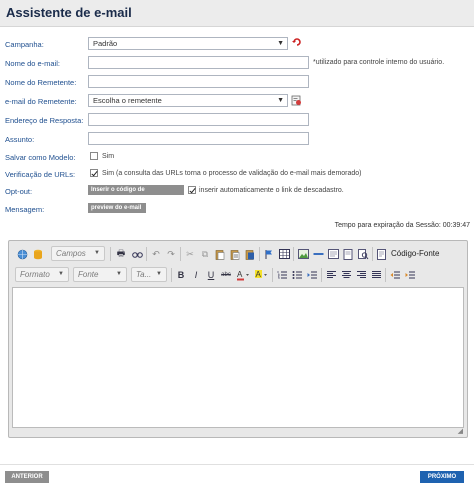 The image size is (474, 488). What do you see at coordinates (237, 464) in the screenshot?
I see `footer-divider` at bounding box center [237, 464].